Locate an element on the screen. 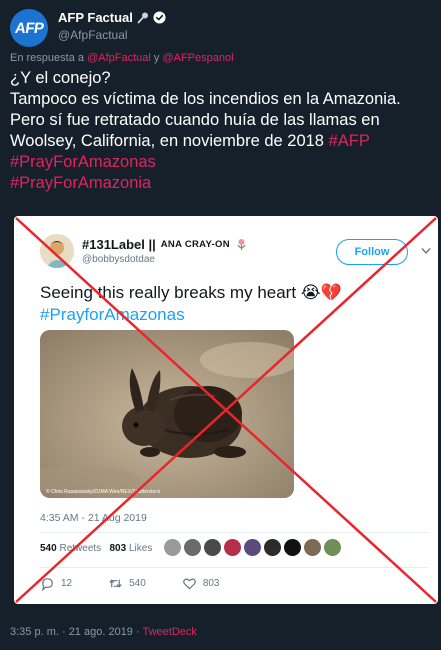 This screenshot has height=650, width=441. tweet-footer: 3:35 p. m. · 21 ago. 2019 · TweetDeck is located at coordinates (103, 632).